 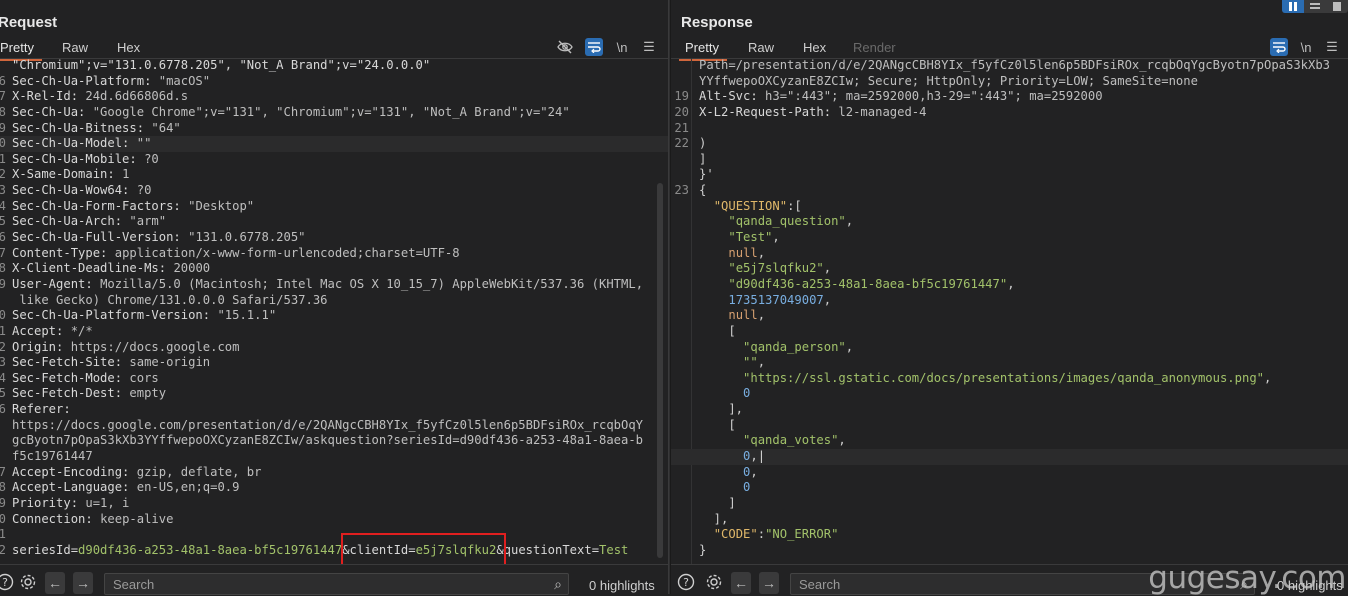 What do you see at coordinates (732, 457) in the screenshot?
I see `line-content: 0,|` at bounding box center [732, 457].